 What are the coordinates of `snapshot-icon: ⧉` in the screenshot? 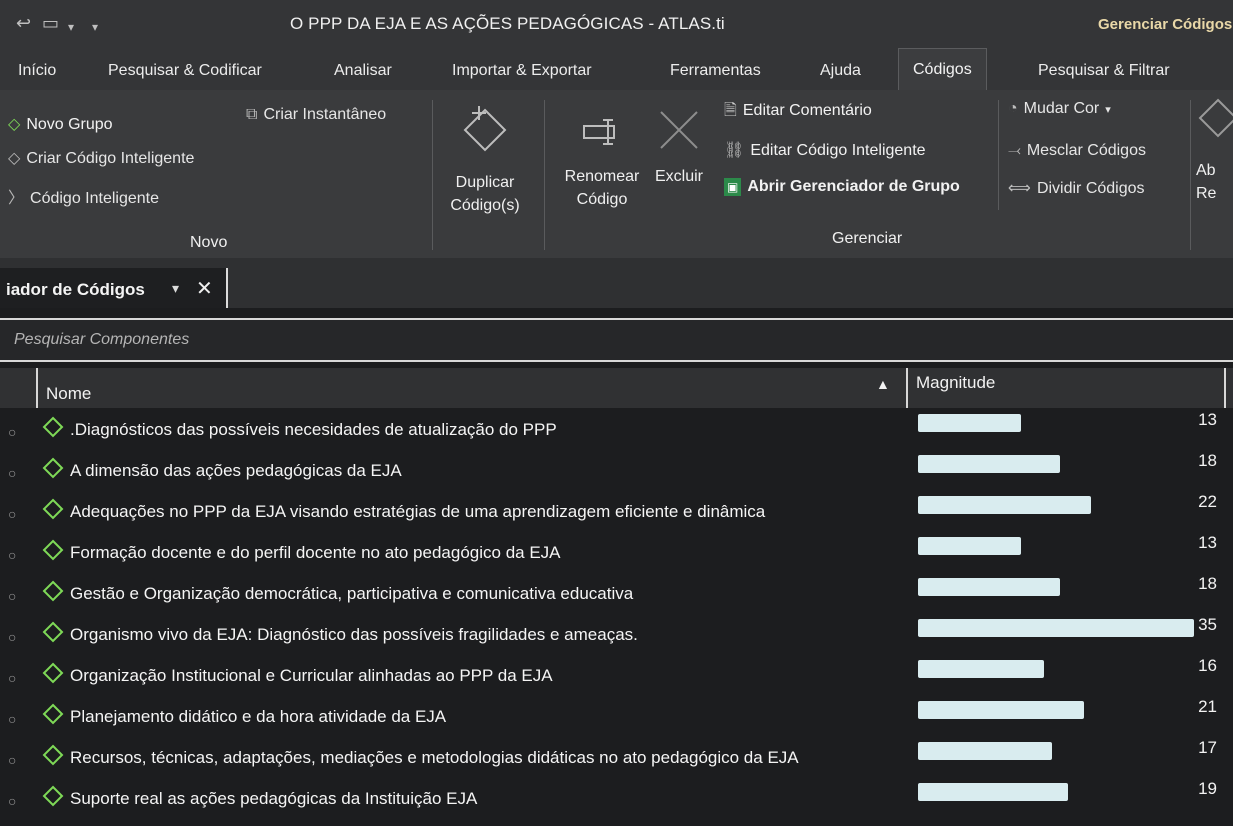 It's located at (252, 114).